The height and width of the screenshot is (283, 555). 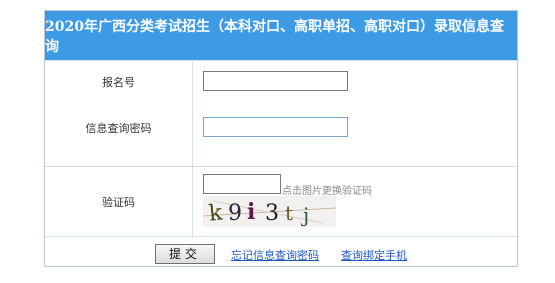 I want to click on captcha-fields: 点击图片更换验证码 k 9 i 3 t j, so click(x=355, y=201).